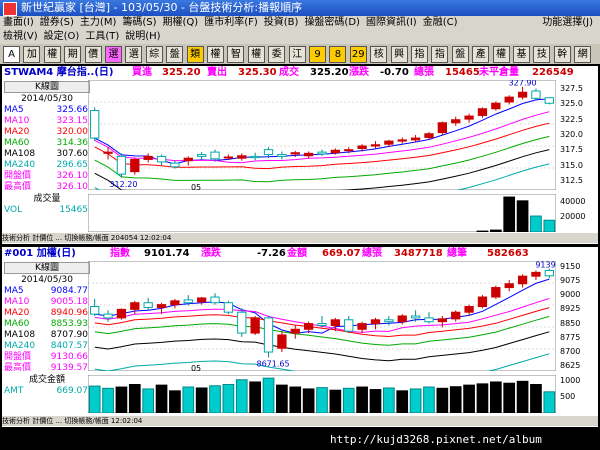 The image size is (600, 450). Describe the element at coordinates (379, 54) in the screenshot. I see `toolbar-button-18: 核` at that location.